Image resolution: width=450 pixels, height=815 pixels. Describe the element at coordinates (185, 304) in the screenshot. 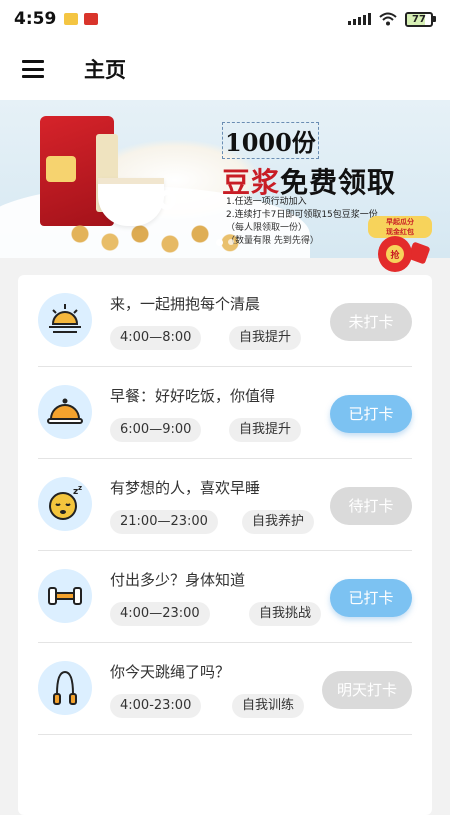

I see `task-title: 来，一起拥抱每个清晨` at that location.